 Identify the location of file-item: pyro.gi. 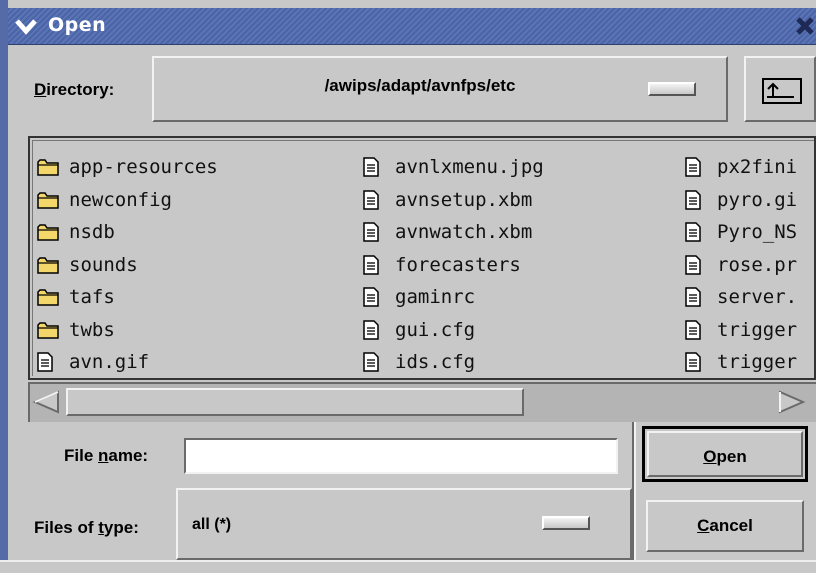
(741, 200).